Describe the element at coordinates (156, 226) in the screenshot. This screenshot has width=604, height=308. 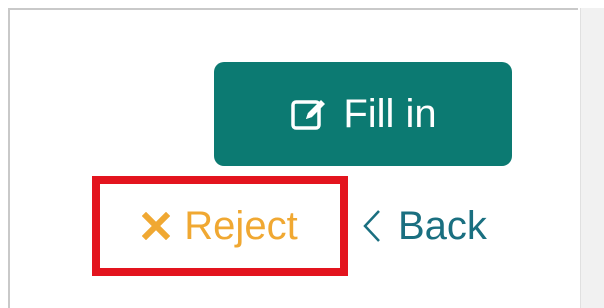
I see `close-icon` at that location.